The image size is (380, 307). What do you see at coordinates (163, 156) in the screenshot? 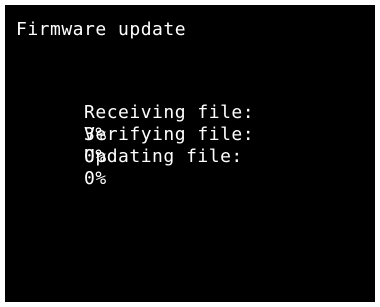
I see `updating-label: Updating file:` at bounding box center [163, 156].